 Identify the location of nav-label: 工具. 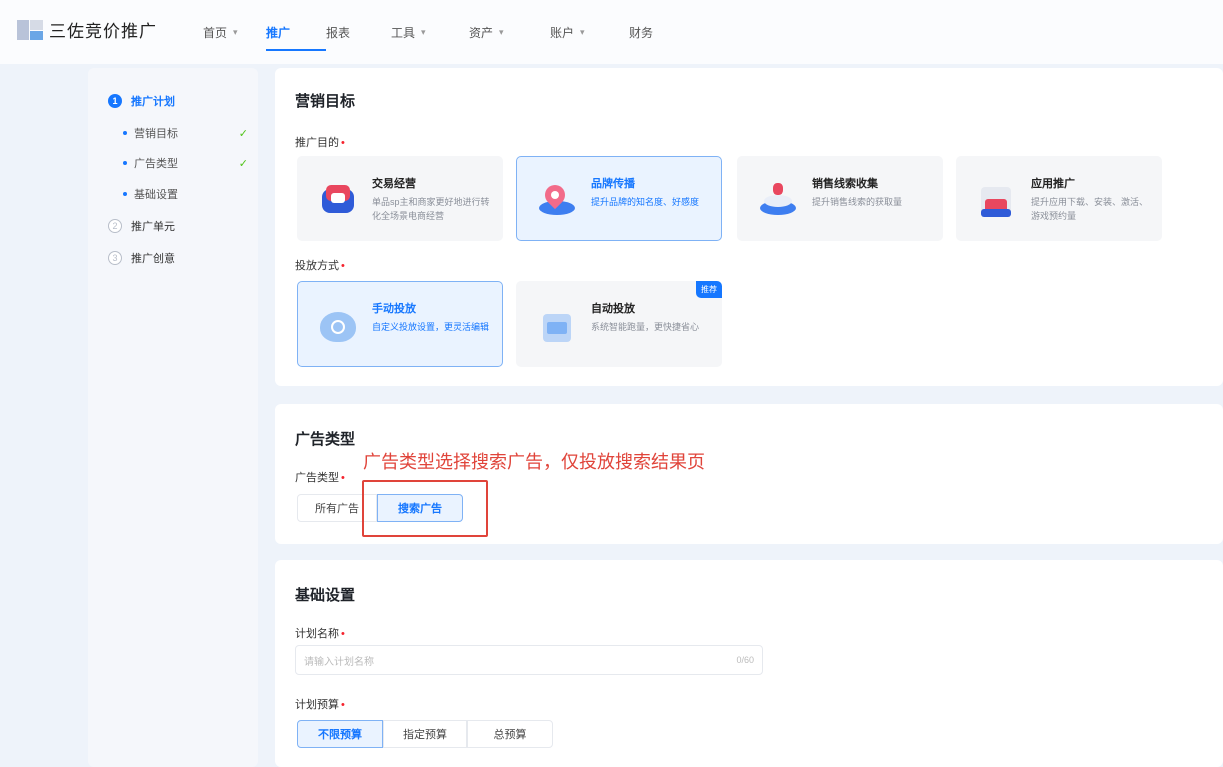
(403, 32).